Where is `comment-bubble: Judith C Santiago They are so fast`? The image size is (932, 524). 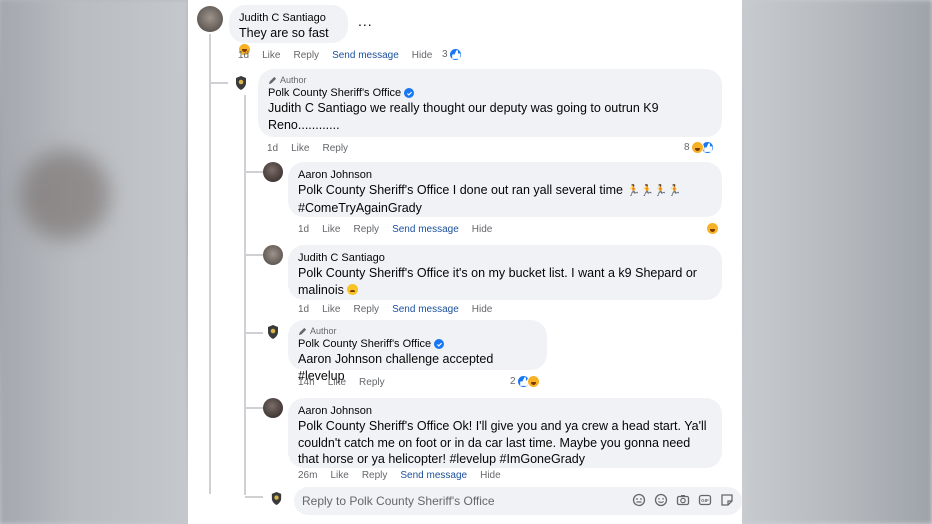 comment-bubble: Judith C Santiago They are so fast is located at coordinates (288, 30).